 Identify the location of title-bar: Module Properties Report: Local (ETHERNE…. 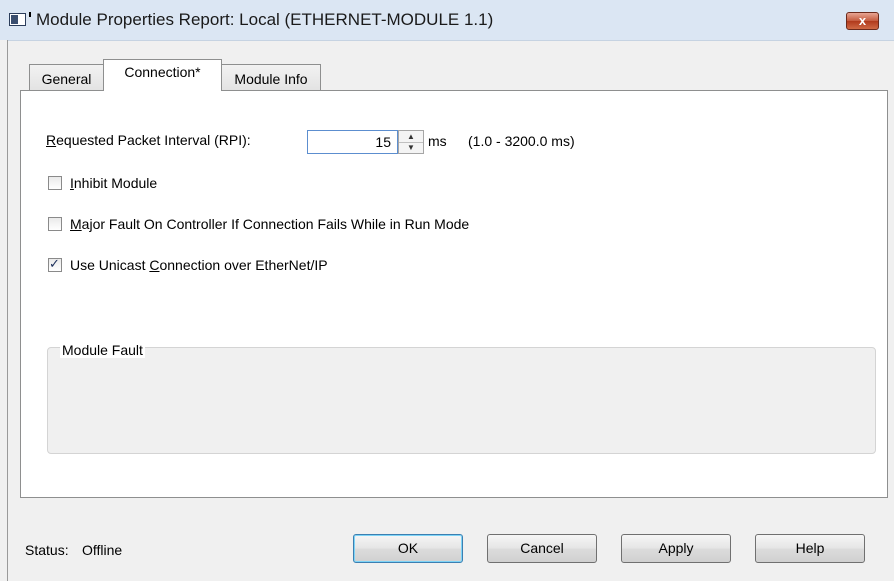
(447, 20).